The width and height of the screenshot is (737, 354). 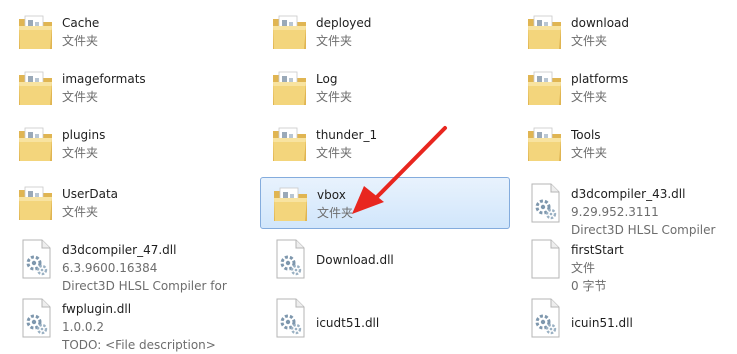 What do you see at coordinates (367, 88) in the screenshot?
I see `file-item-log: Log 文件夹` at bounding box center [367, 88].